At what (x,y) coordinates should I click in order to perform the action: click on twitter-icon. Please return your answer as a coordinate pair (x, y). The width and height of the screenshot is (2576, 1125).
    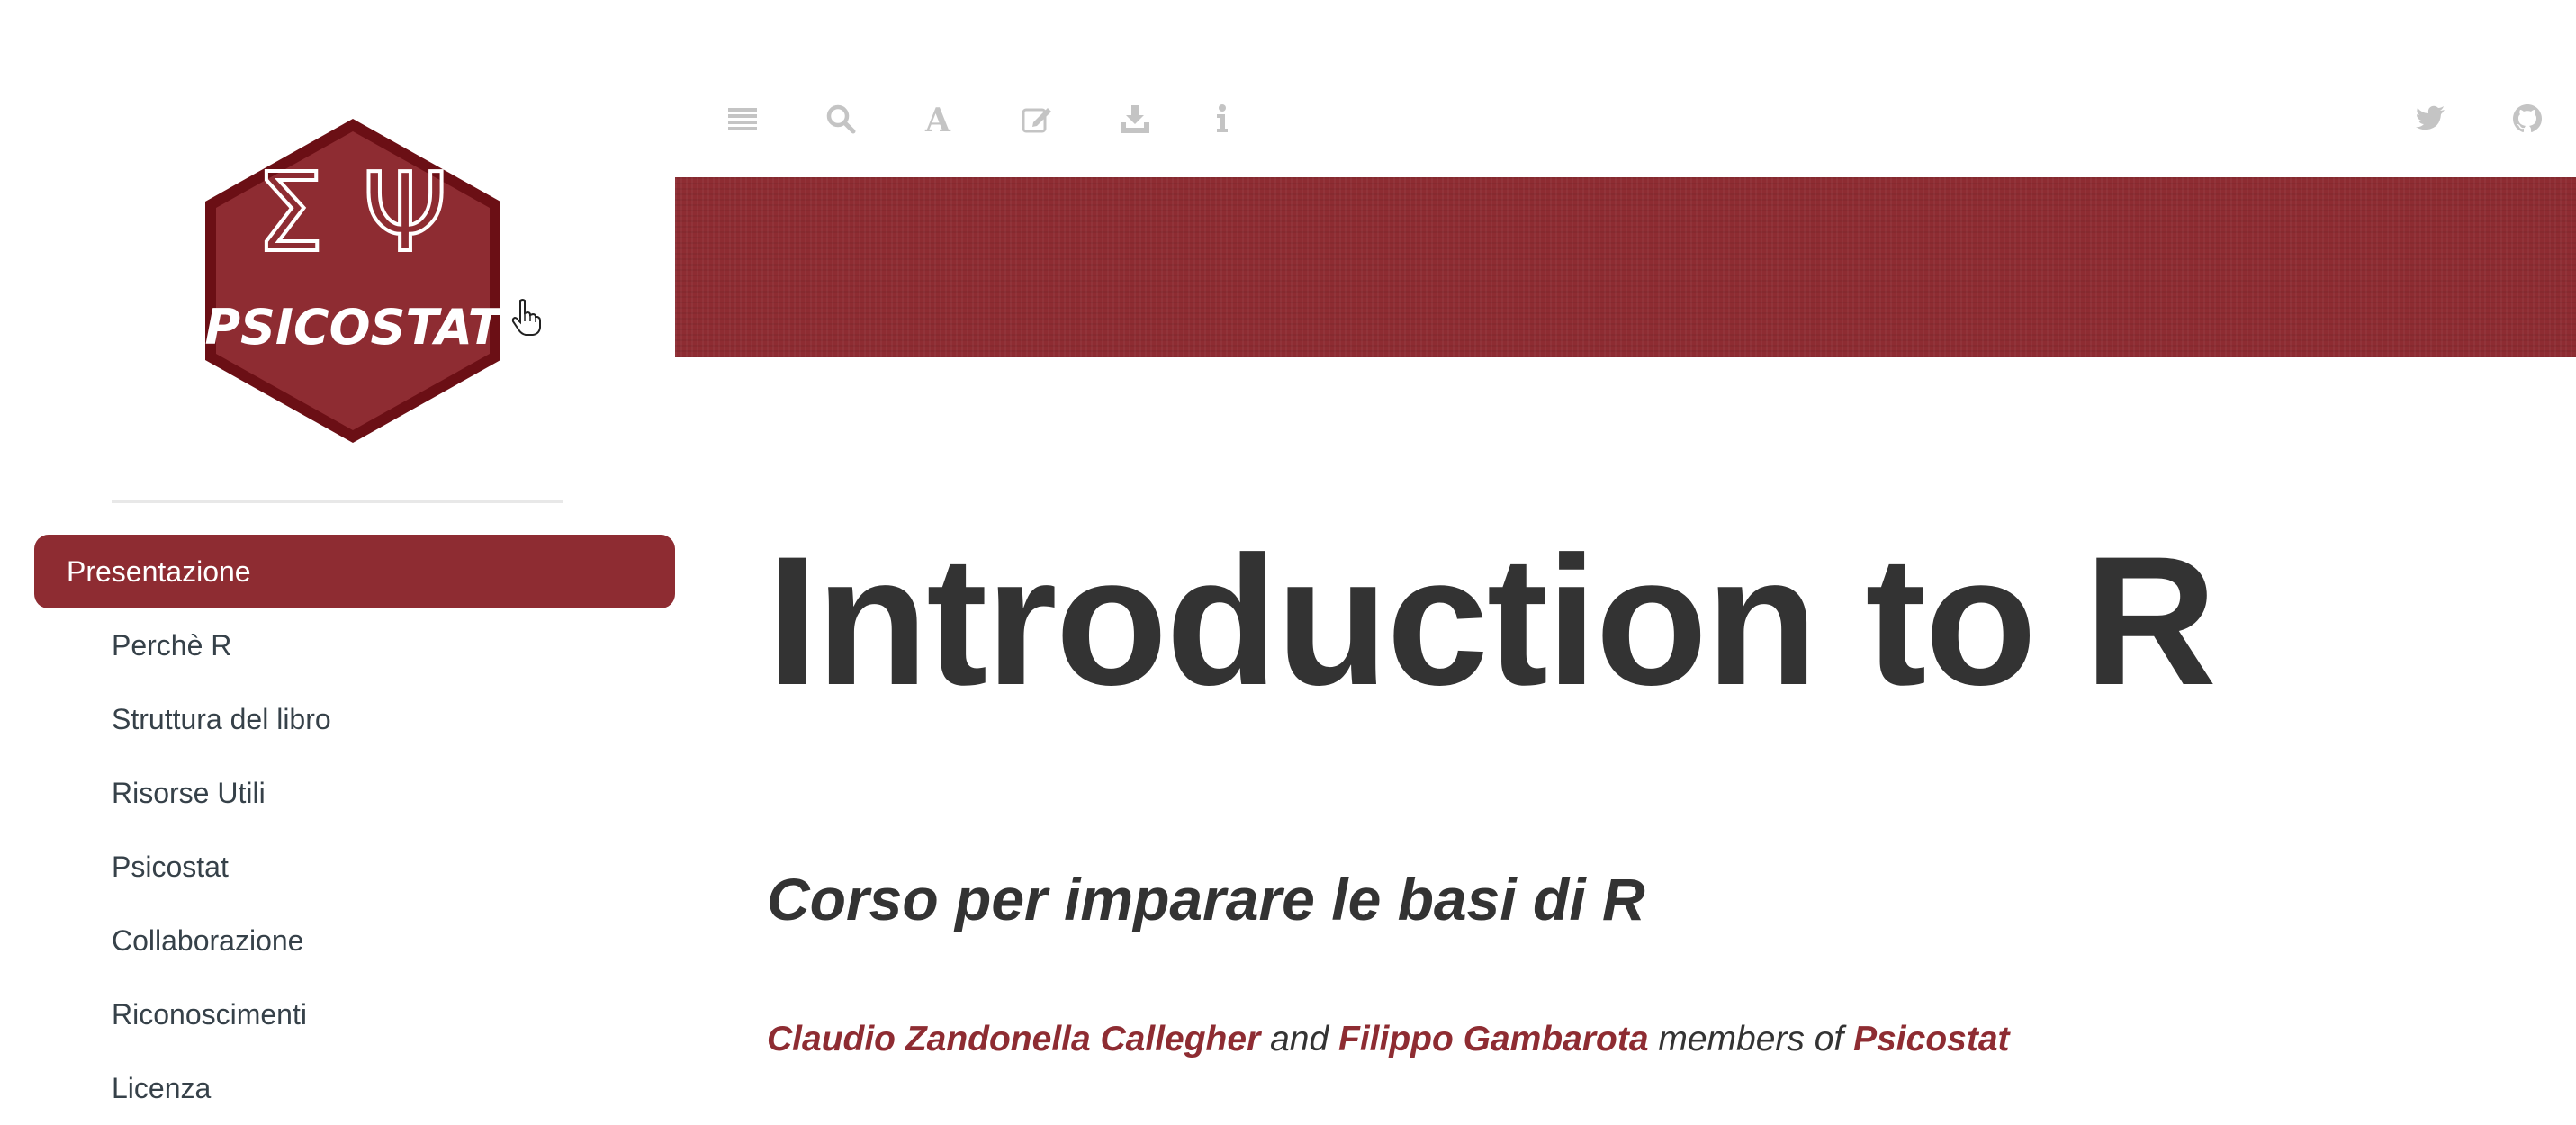
    Looking at the image, I should click on (2430, 118).